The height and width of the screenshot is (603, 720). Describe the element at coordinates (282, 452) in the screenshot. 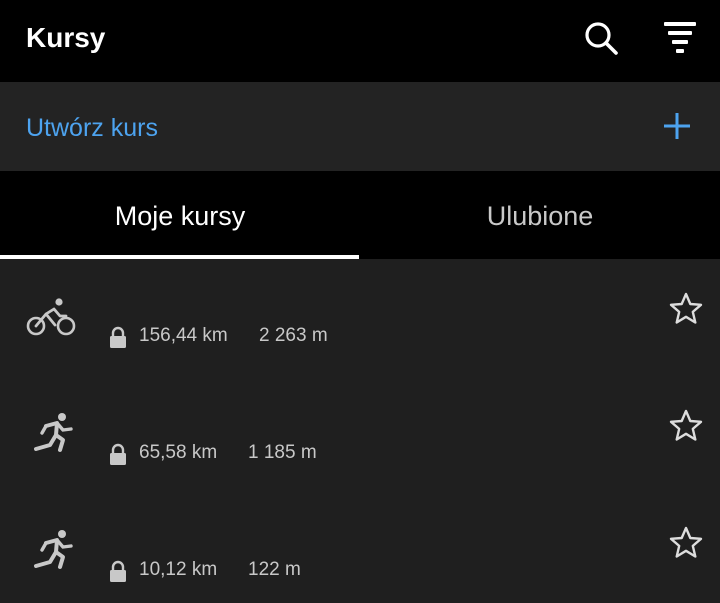

I see `course-elevation: 1 185 m` at that location.